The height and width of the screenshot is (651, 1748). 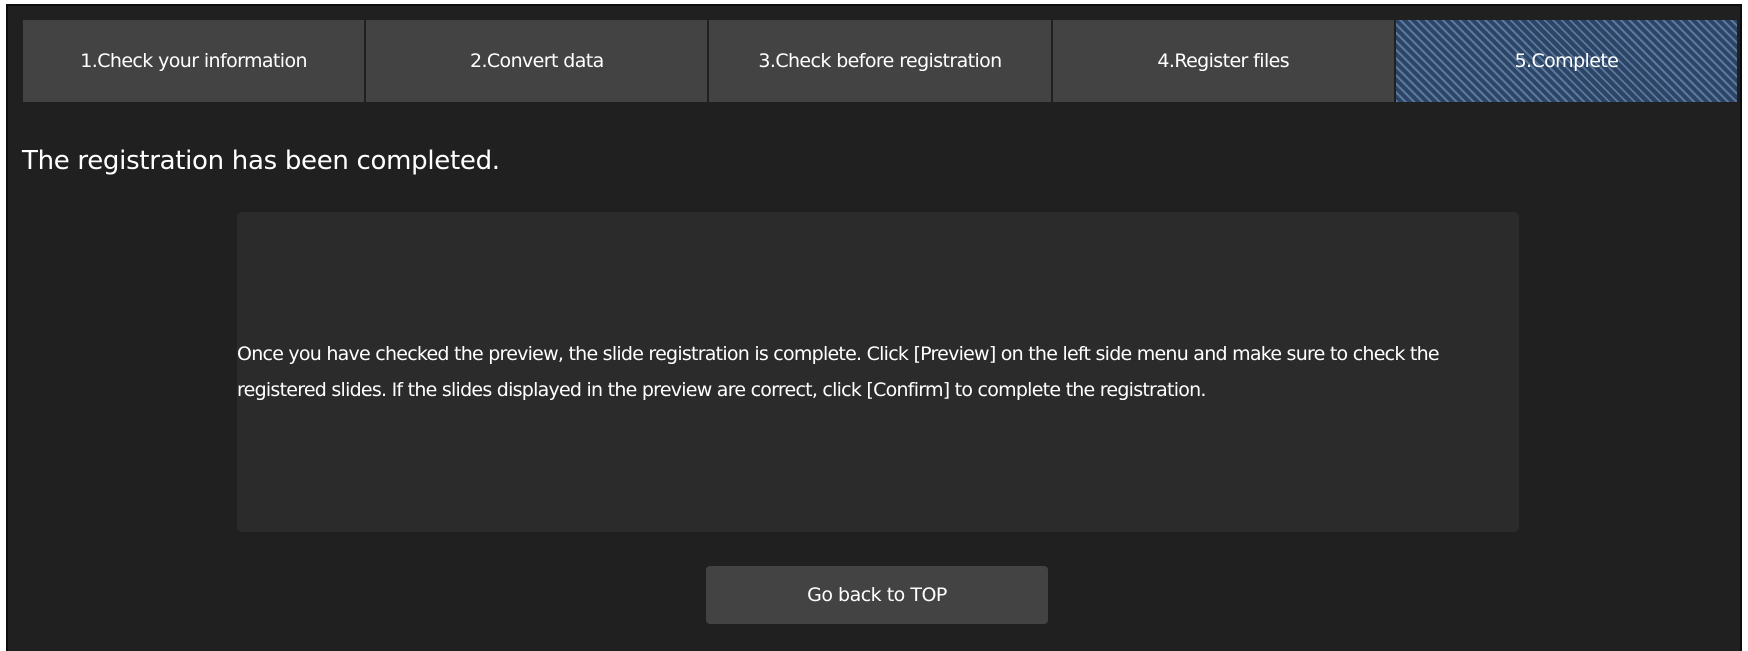 I want to click on step-label: 4.Register files, so click(x=1223, y=61).